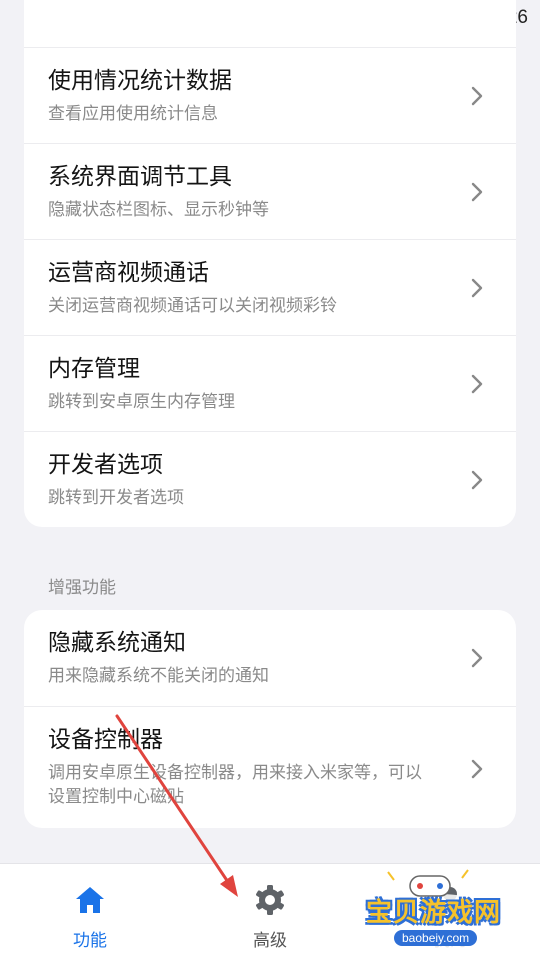  Describe the element at coordinates (158, 676) in the screenshot. I see `item-subtitle: 用来隐藏系统不能关闭的通知` at that location.